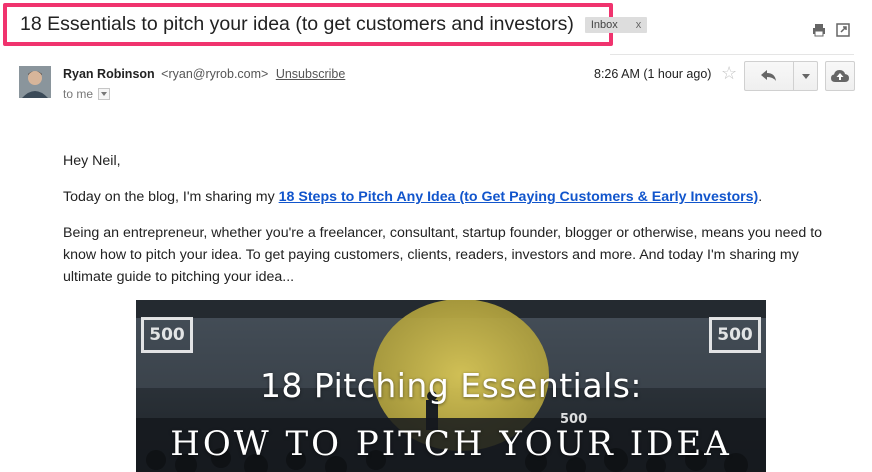 The image size is (872, 472). Describe the element at coordinates (78, 94) in the screenshot. I see `recipient-text: to me` at that location.